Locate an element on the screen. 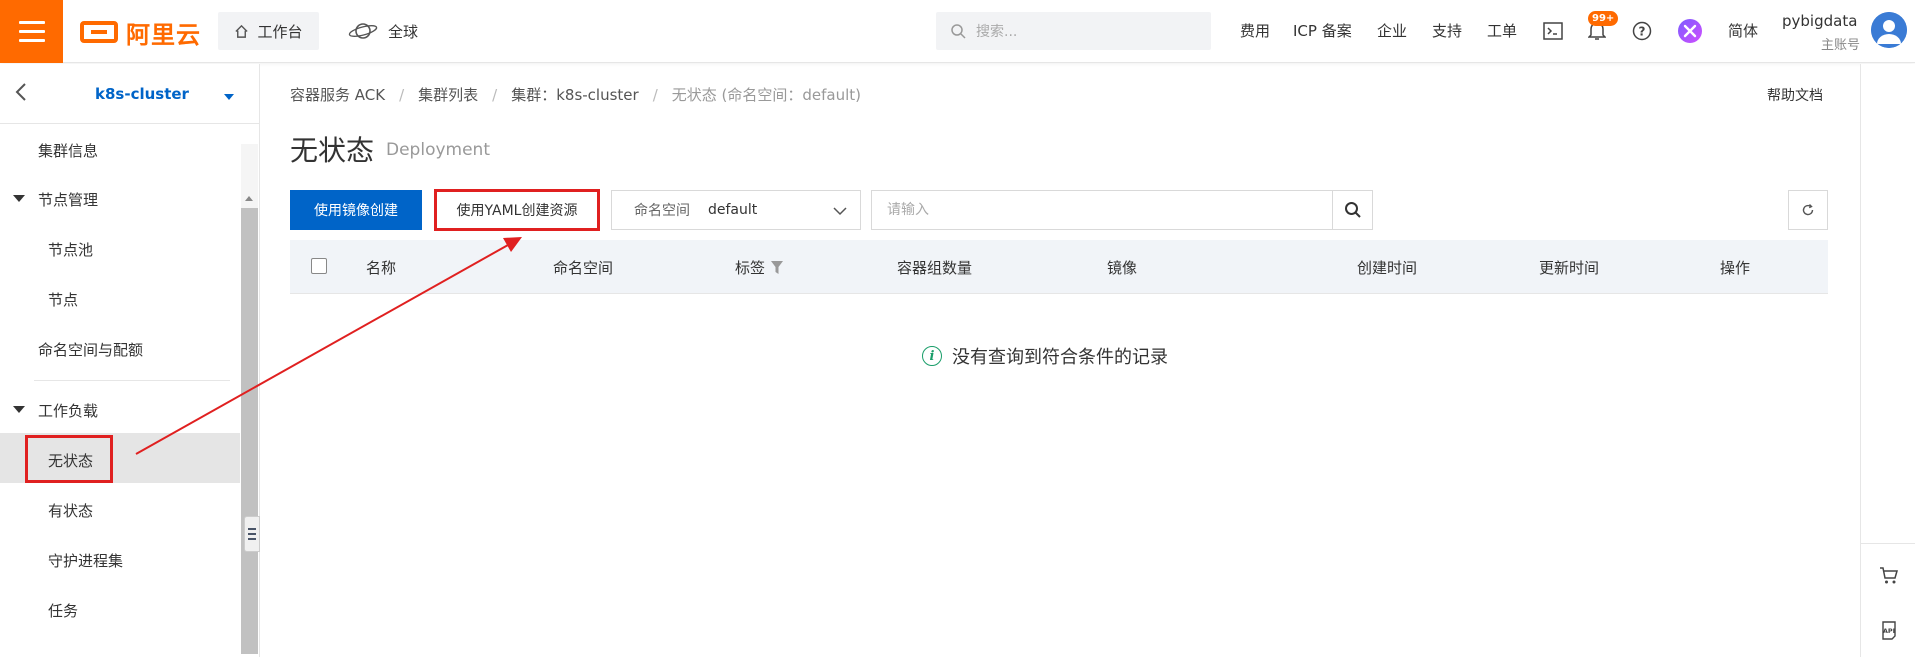  column-header-namespace: 命名空间 is located at coordinates (583, 267).